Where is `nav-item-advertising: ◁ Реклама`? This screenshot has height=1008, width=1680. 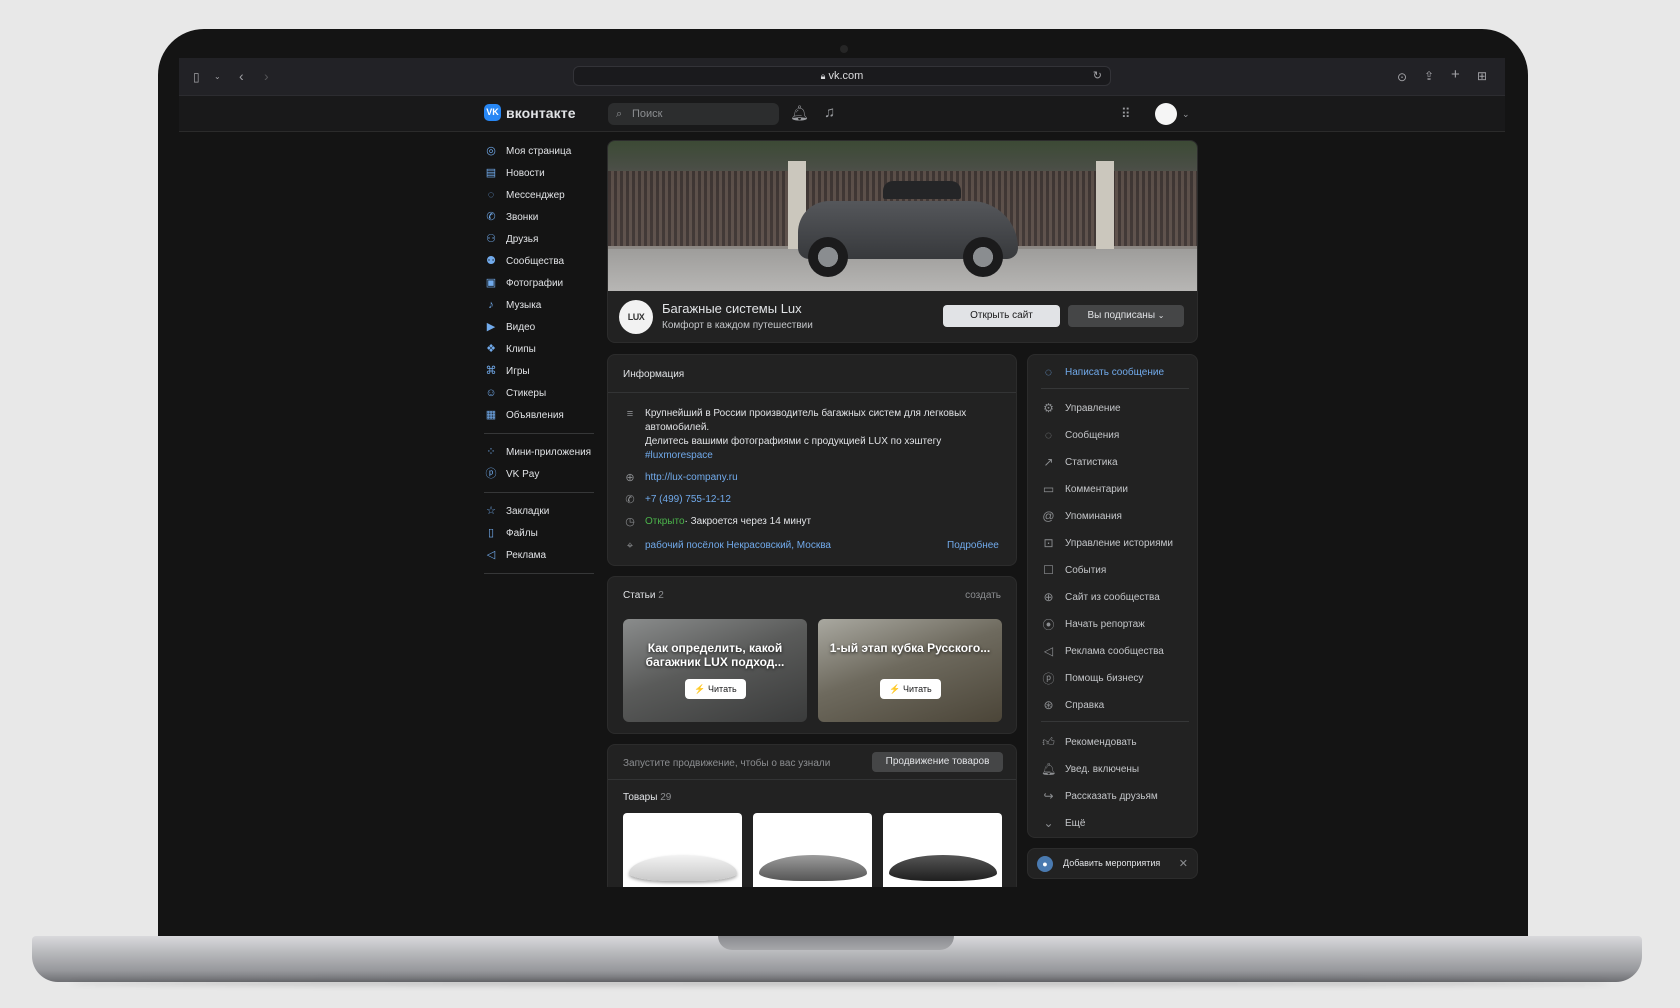 nav-item-advertising: ◁ Реклама is located at coordinates (540, 555).